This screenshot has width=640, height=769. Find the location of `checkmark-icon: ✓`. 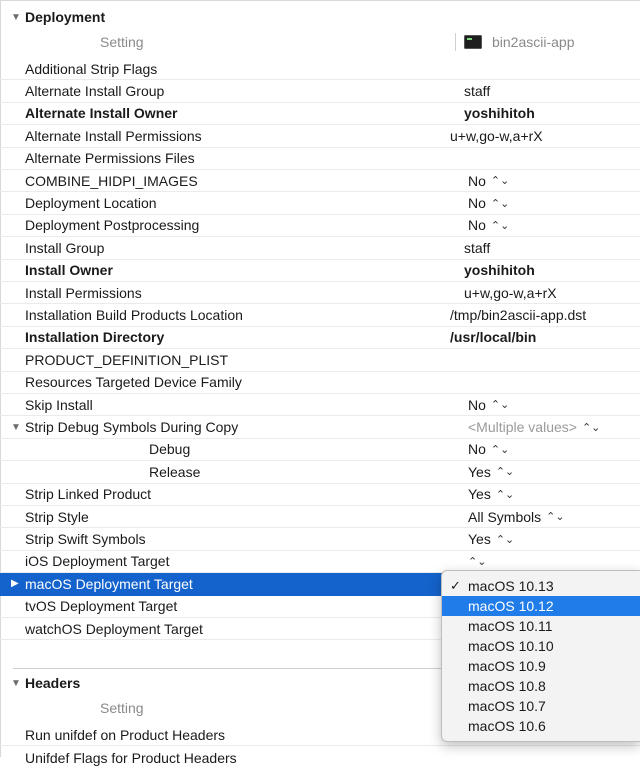

checkmark-icon: ✓ is located at coordinates (455, 585).